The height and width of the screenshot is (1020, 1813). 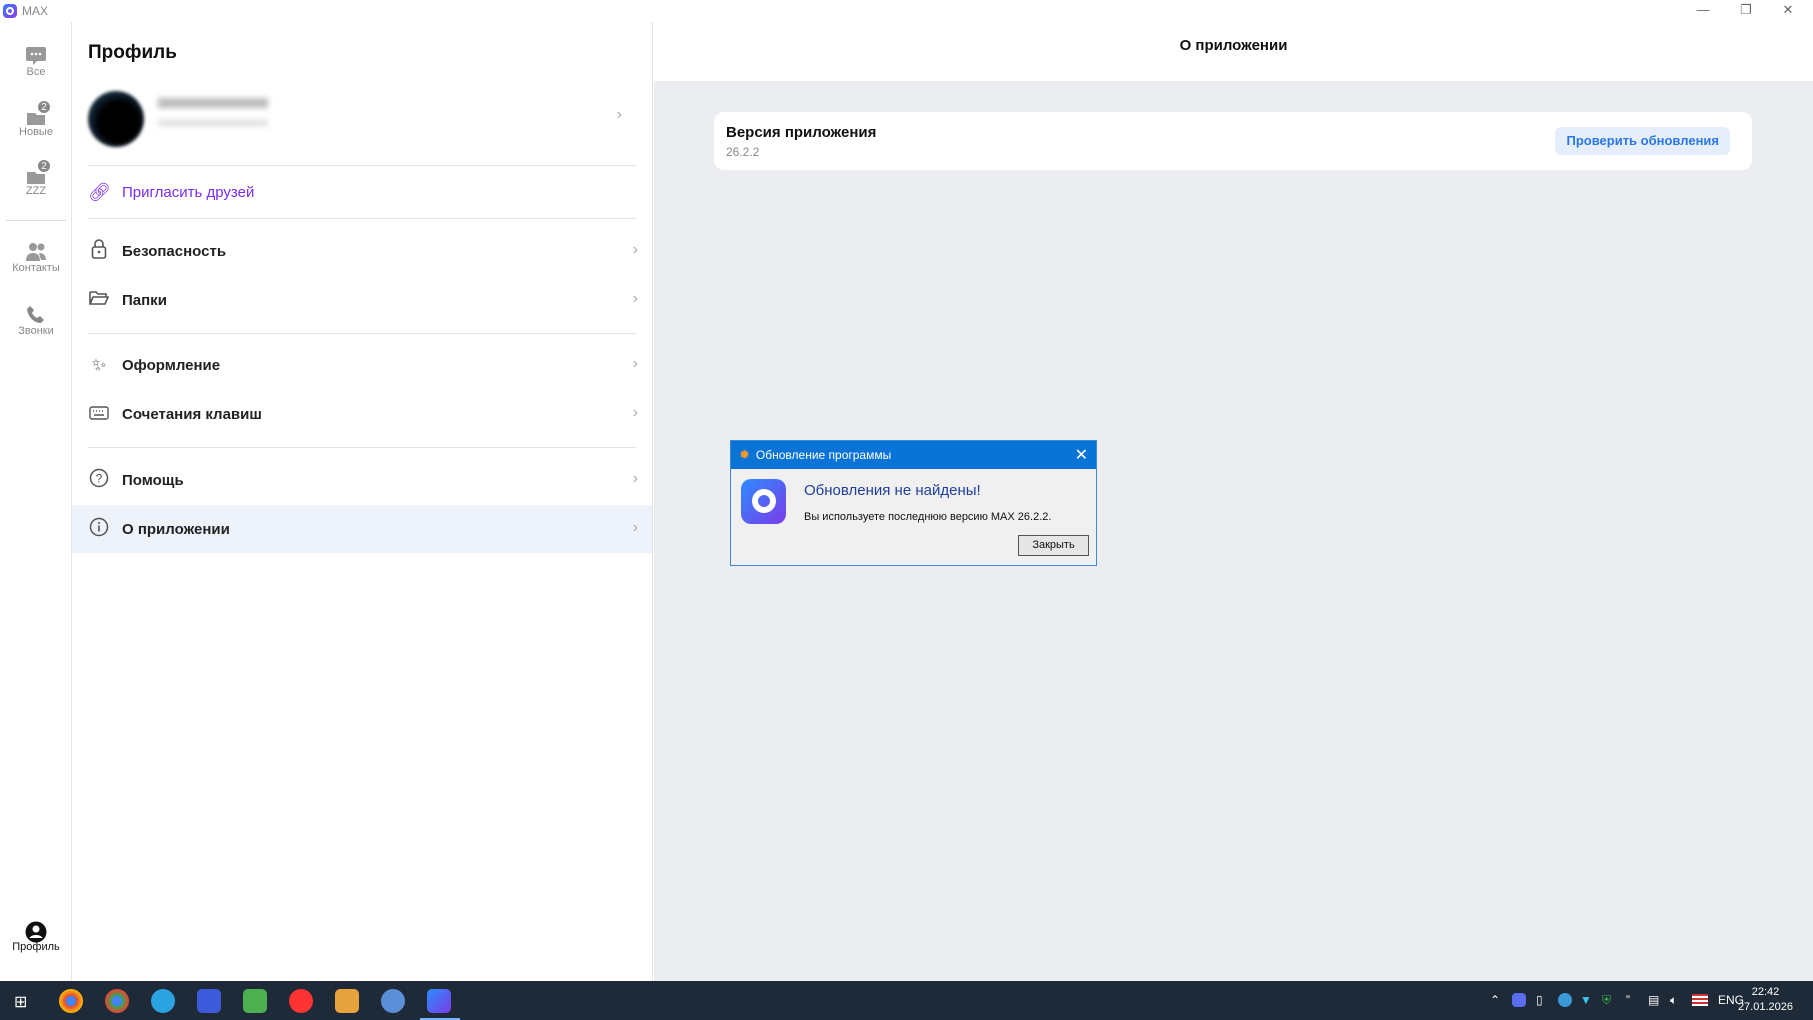 I want to click on rail-item-calls: Звонки, so click(x=36, y=321).